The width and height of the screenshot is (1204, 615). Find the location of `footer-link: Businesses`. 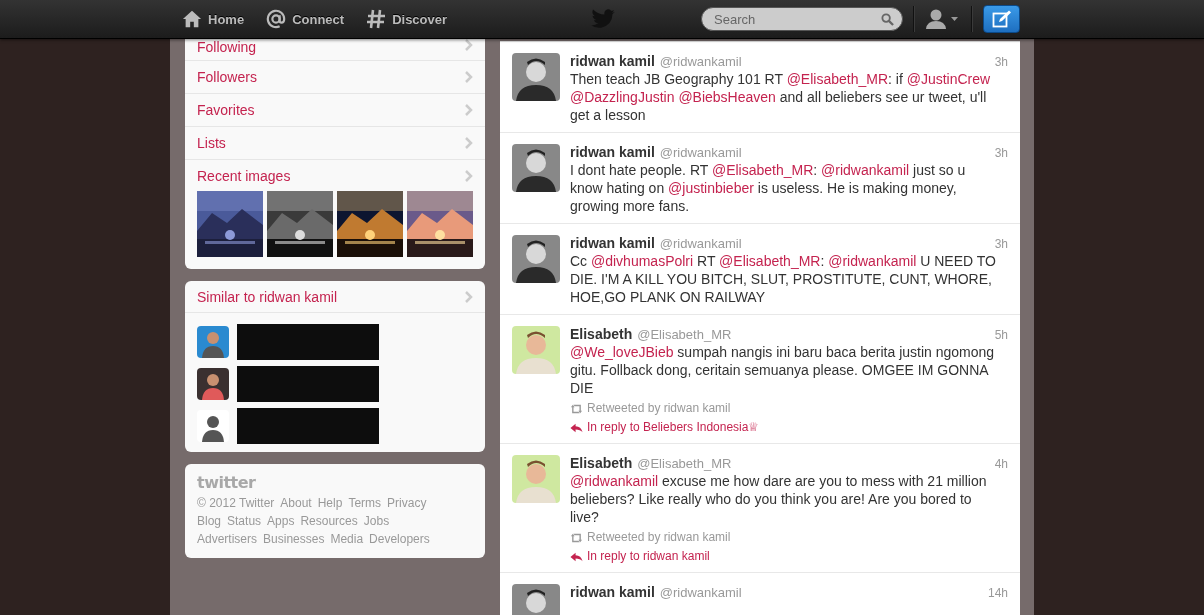

footer-link: Businesses is located at coordinates (294, 539).